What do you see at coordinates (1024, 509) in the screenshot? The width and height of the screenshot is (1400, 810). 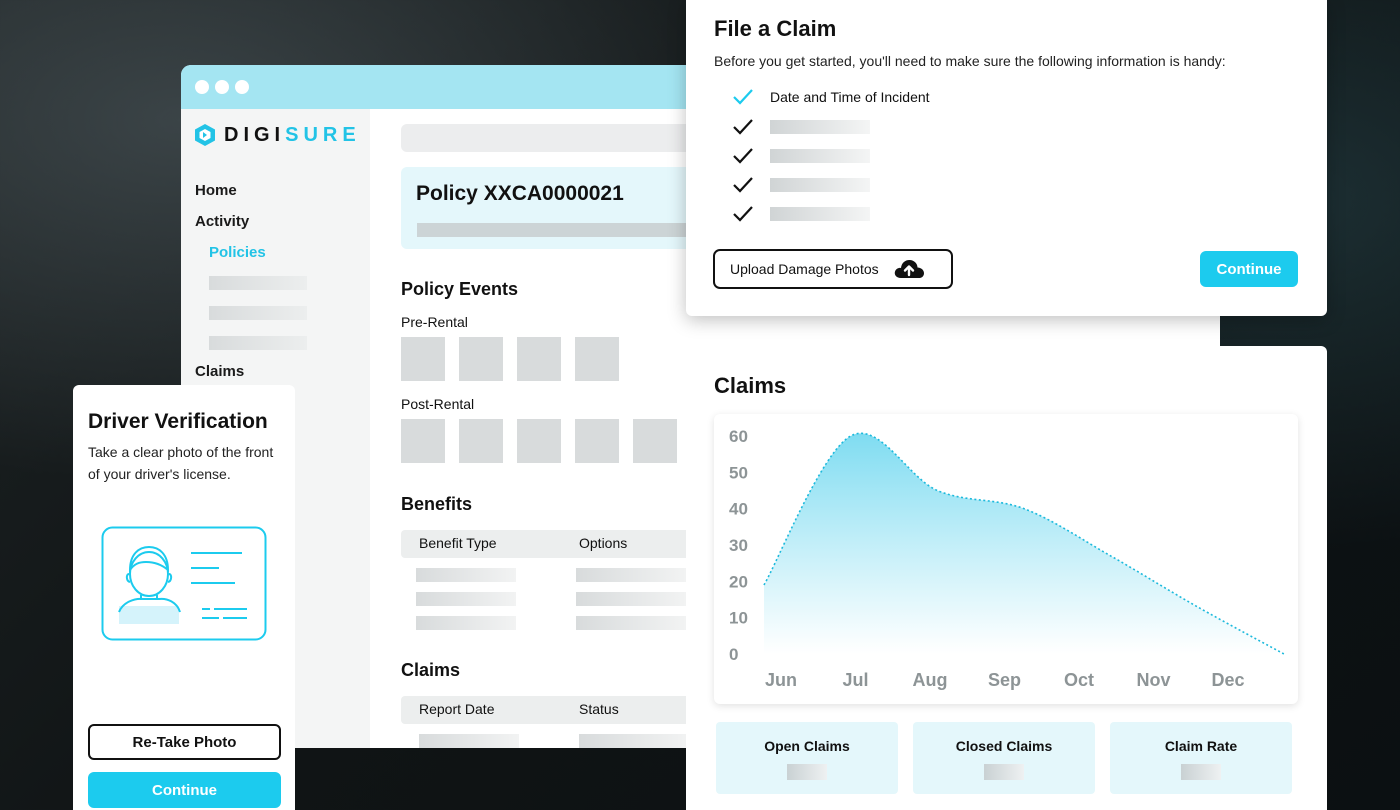 I see `data-point-sep` at bounding box center [1024, 509].